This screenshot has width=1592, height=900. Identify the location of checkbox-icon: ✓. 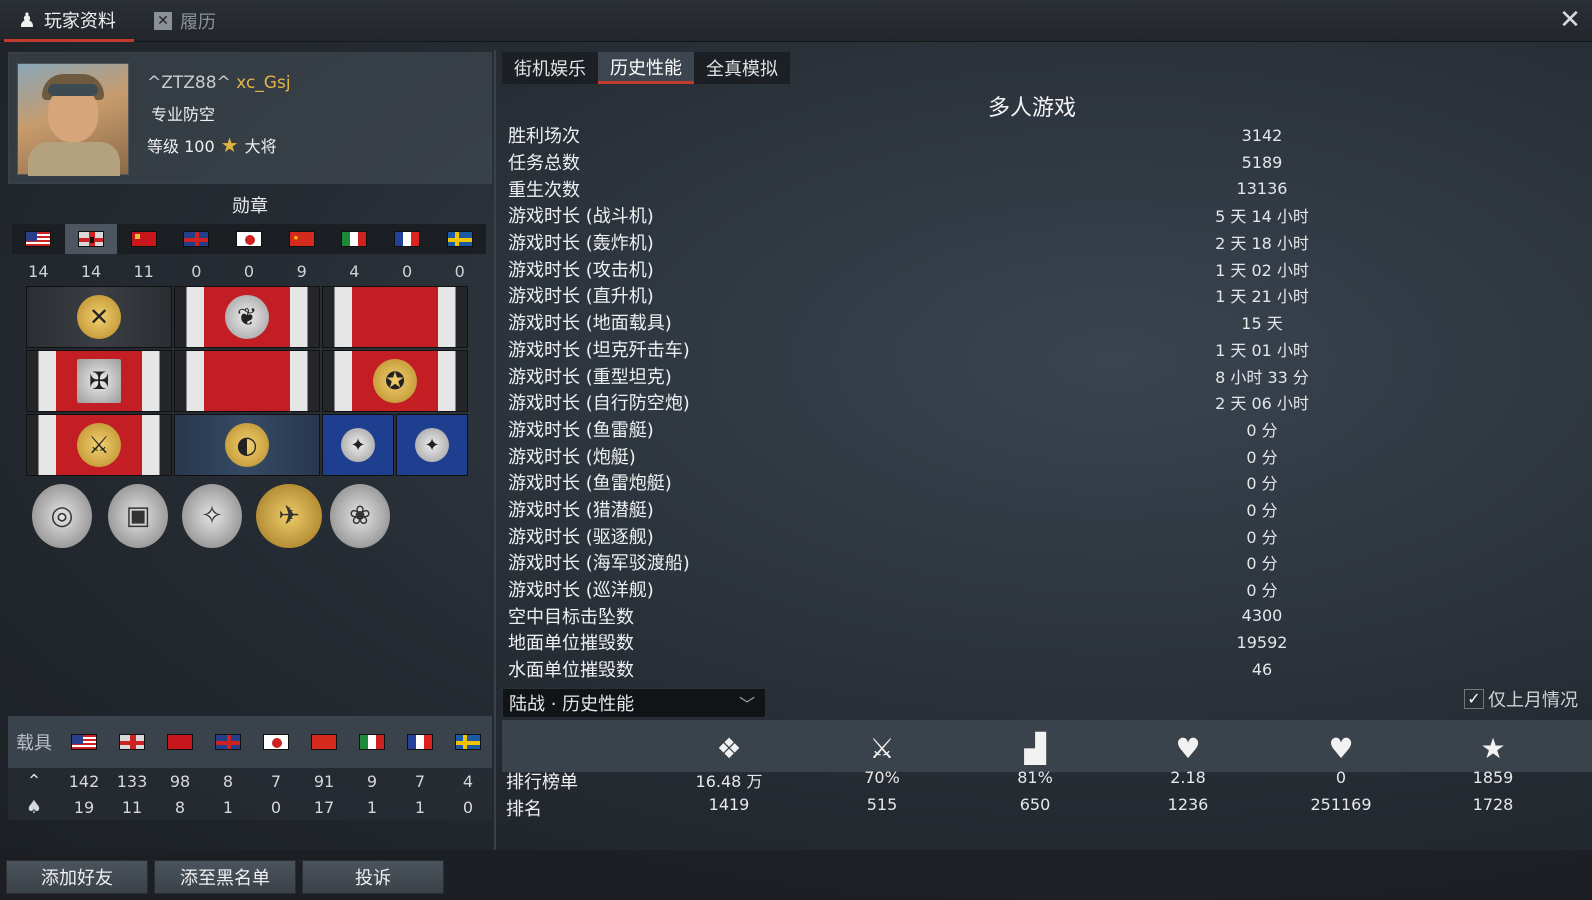
(1474, 699).